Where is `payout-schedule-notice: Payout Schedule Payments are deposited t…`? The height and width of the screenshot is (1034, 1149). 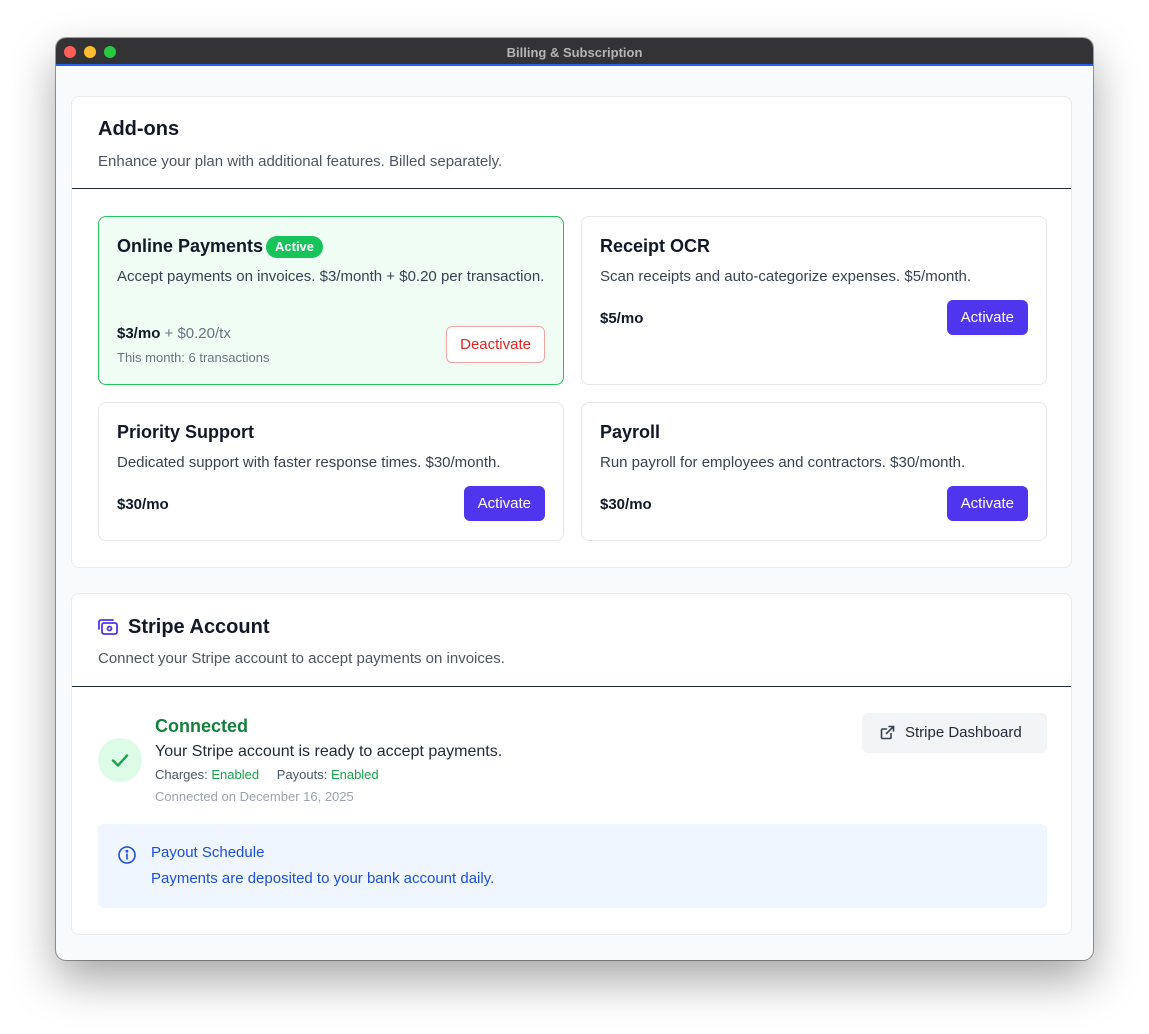
payout-schedule-notice: Payout Schedule Payments are deposited t… is located at coordinates (572, 866).